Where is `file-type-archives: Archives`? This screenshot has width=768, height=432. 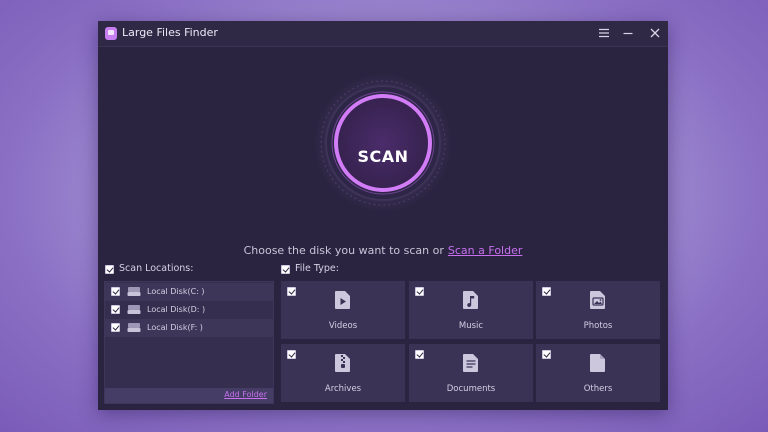 file-type-archives: Archives is located at coordinates (343, 373).